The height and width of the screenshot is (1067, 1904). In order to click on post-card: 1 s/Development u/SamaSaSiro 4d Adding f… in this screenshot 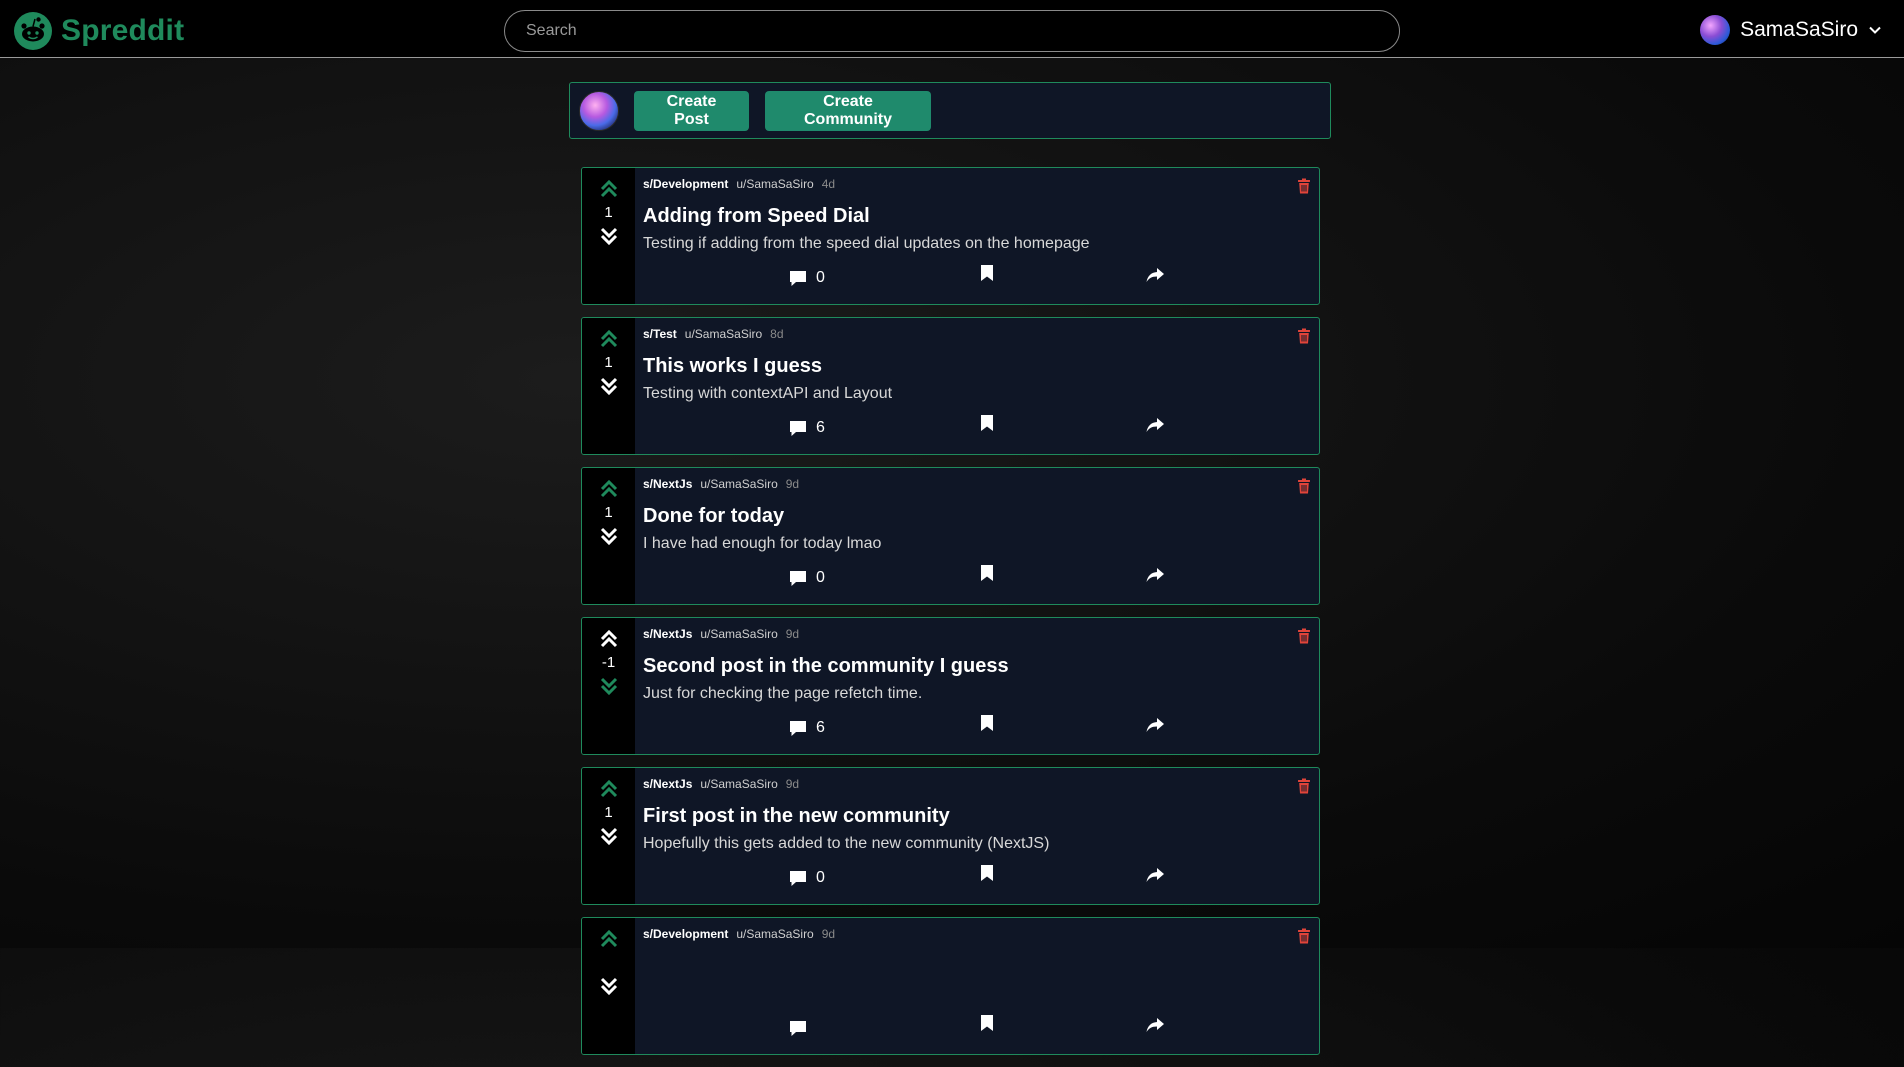, I will do `click(950, 236)`.